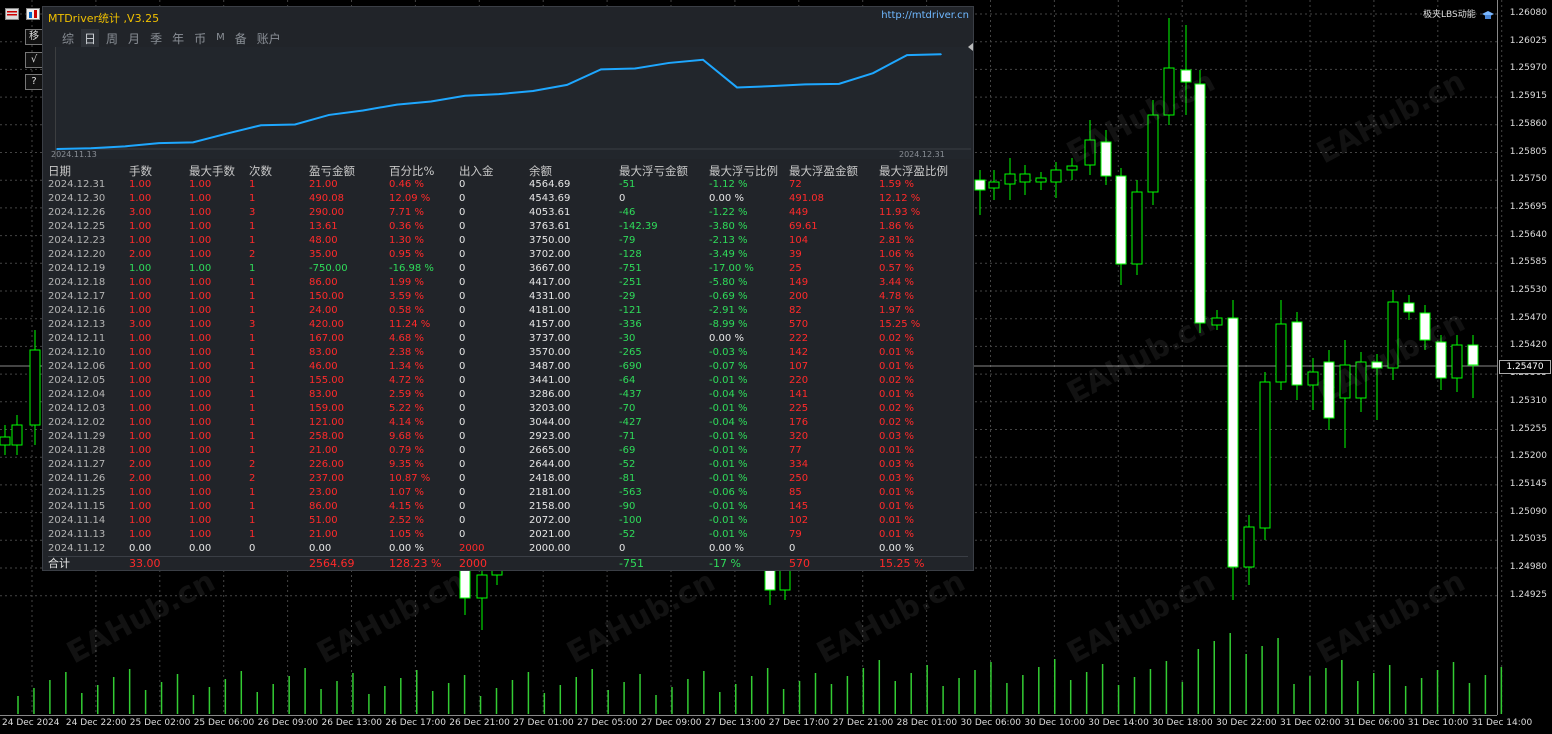 Image resolution: width=1552 pixels, height=734 pixels. What do you see at coordinates (896, 366) in the screenshot?
I see `table-cell: 0.01 %` at bounding box center [896, 366].